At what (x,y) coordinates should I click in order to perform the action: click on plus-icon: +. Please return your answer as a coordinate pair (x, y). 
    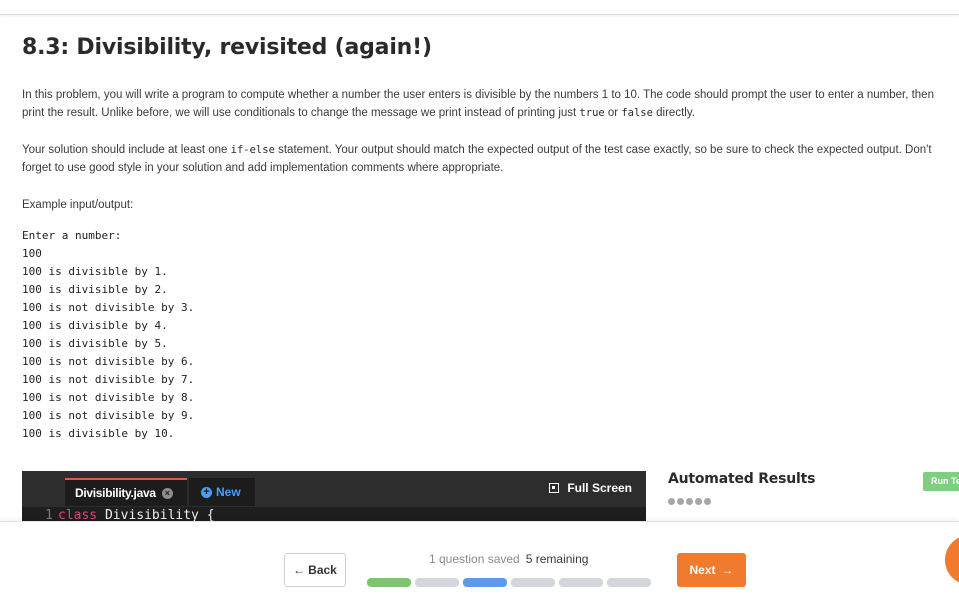
    Looking at the image, I should click on (206, 492).